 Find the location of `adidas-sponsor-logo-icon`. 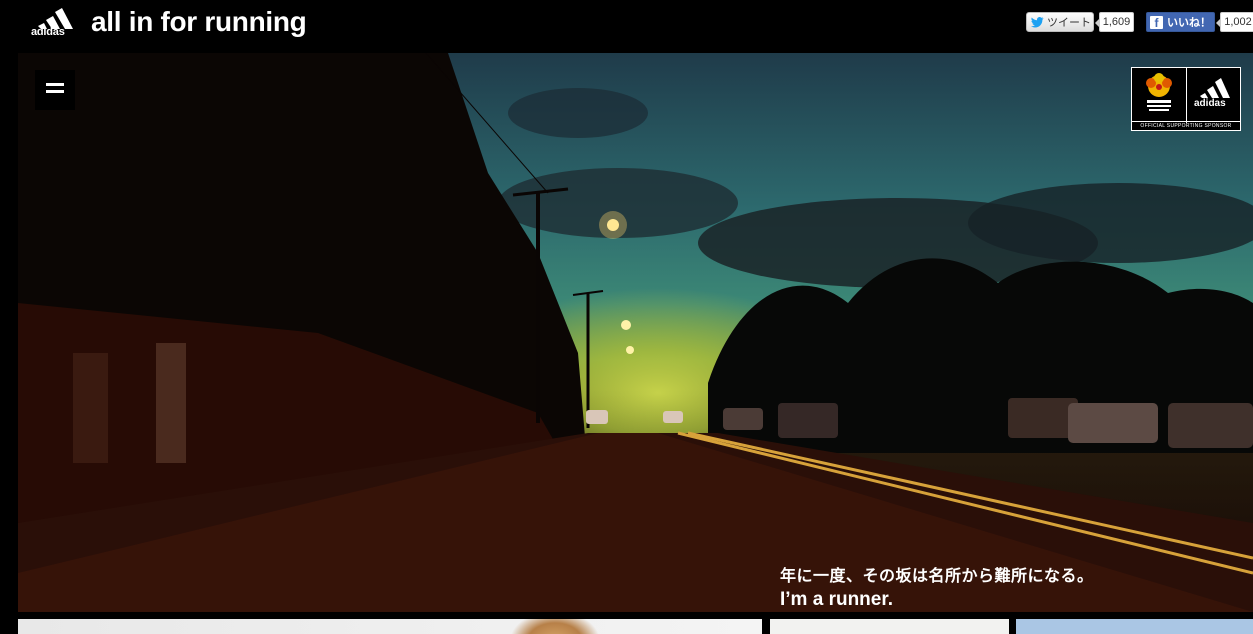

adidas-sponsor-logo-icon is located at coordinates (1215, 88).